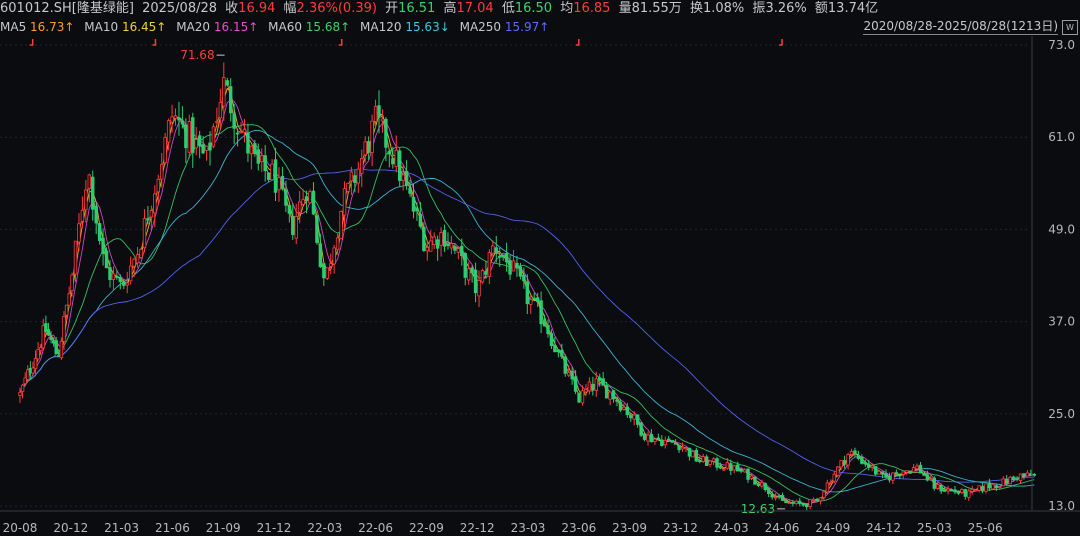  I want to click on ma120-item: MA120 15.63↓, so click(405, 27).